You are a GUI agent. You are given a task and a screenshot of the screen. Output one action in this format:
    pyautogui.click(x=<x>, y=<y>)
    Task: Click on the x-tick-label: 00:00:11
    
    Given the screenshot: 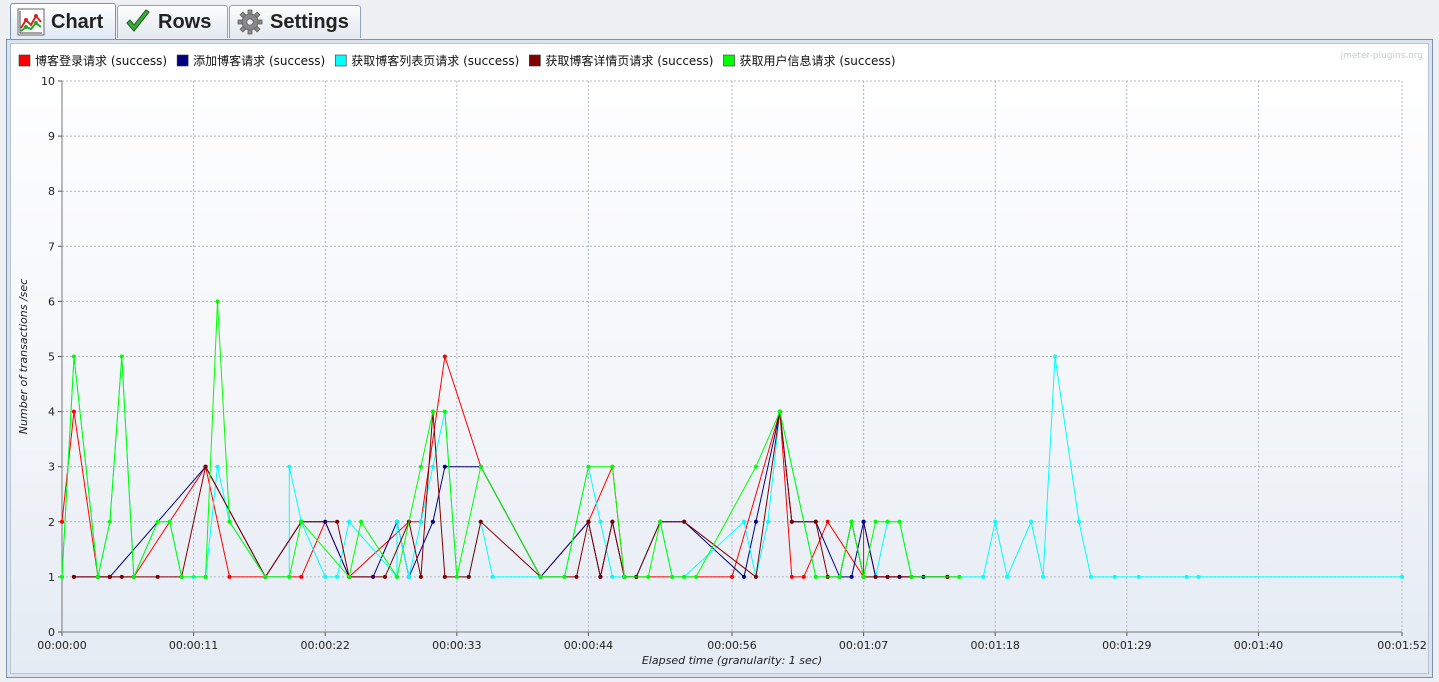 What is the action you would take?
    pyautogui.click(x=193, y=645)
    